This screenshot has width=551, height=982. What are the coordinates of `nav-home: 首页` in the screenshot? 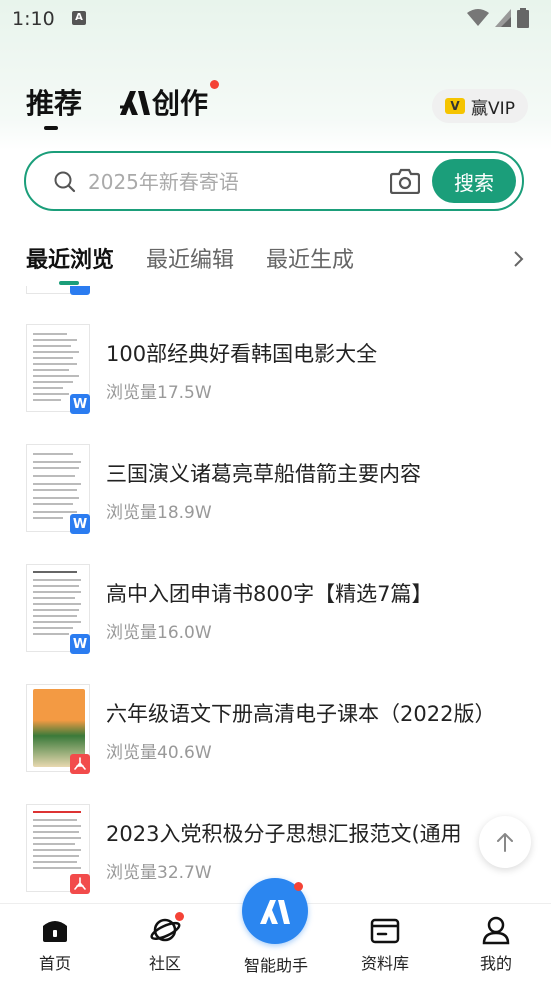 It's located at (55, 939).